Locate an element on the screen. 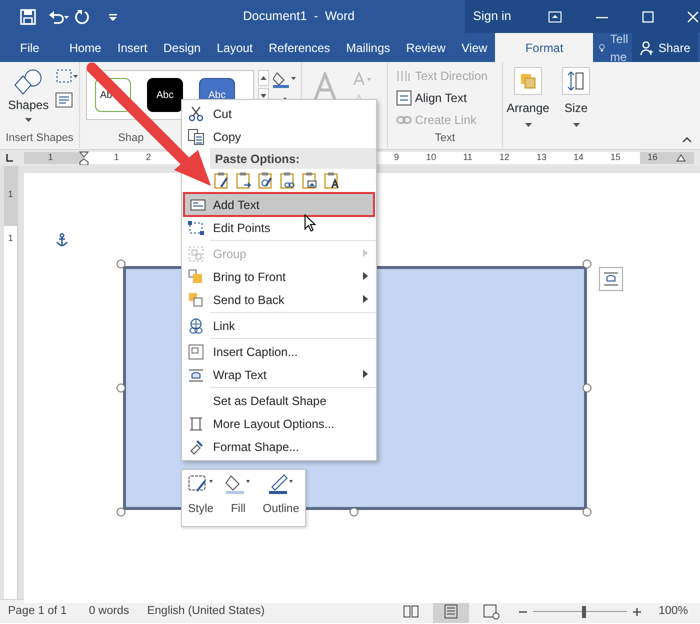 Image resolution: width=700 pixels, height=624 pixels. group-label: Insert Shapes is located at coordinates (39, 138).